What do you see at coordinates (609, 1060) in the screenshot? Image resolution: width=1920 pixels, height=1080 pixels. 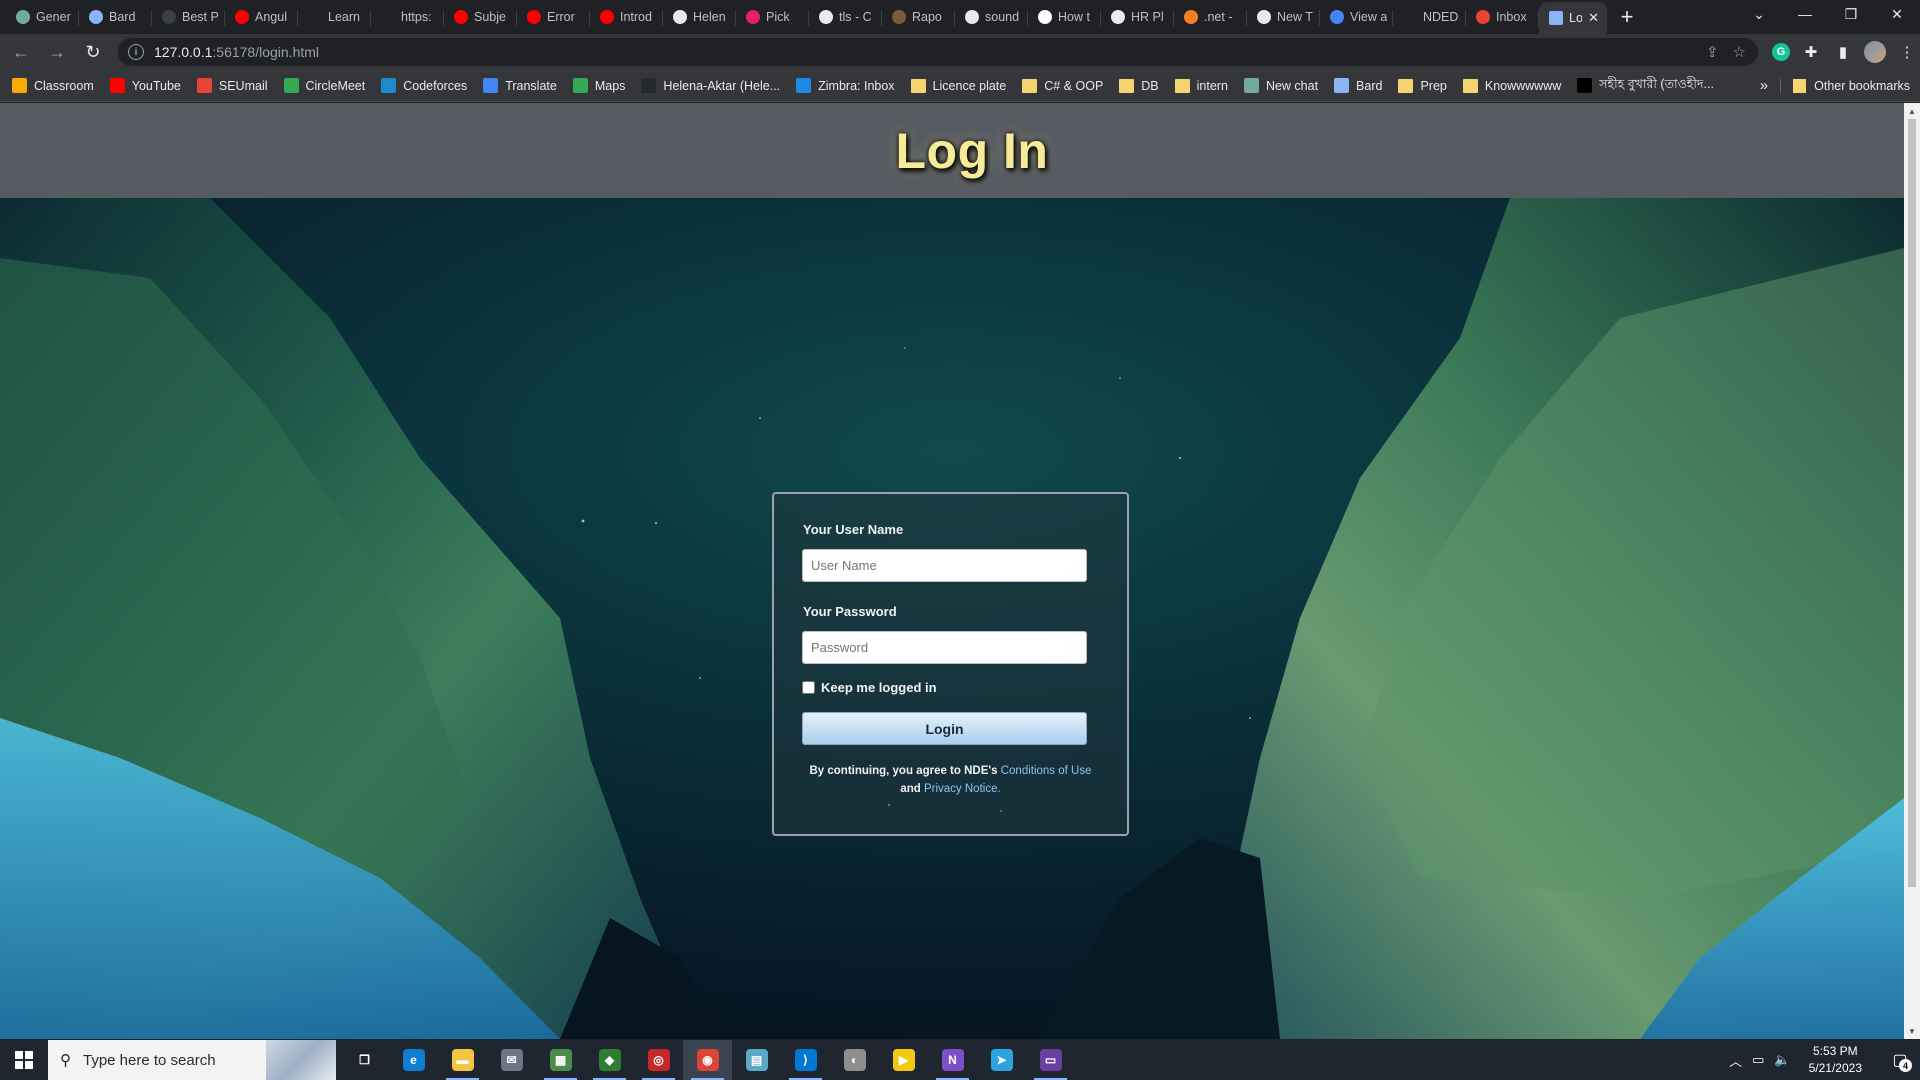 I see `taskbar-app-app-6: ◆` at bounding box center [609, 1060].